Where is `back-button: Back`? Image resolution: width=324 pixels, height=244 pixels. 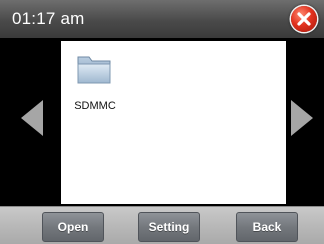
back-button: Back is located at coordinates (267, 227).